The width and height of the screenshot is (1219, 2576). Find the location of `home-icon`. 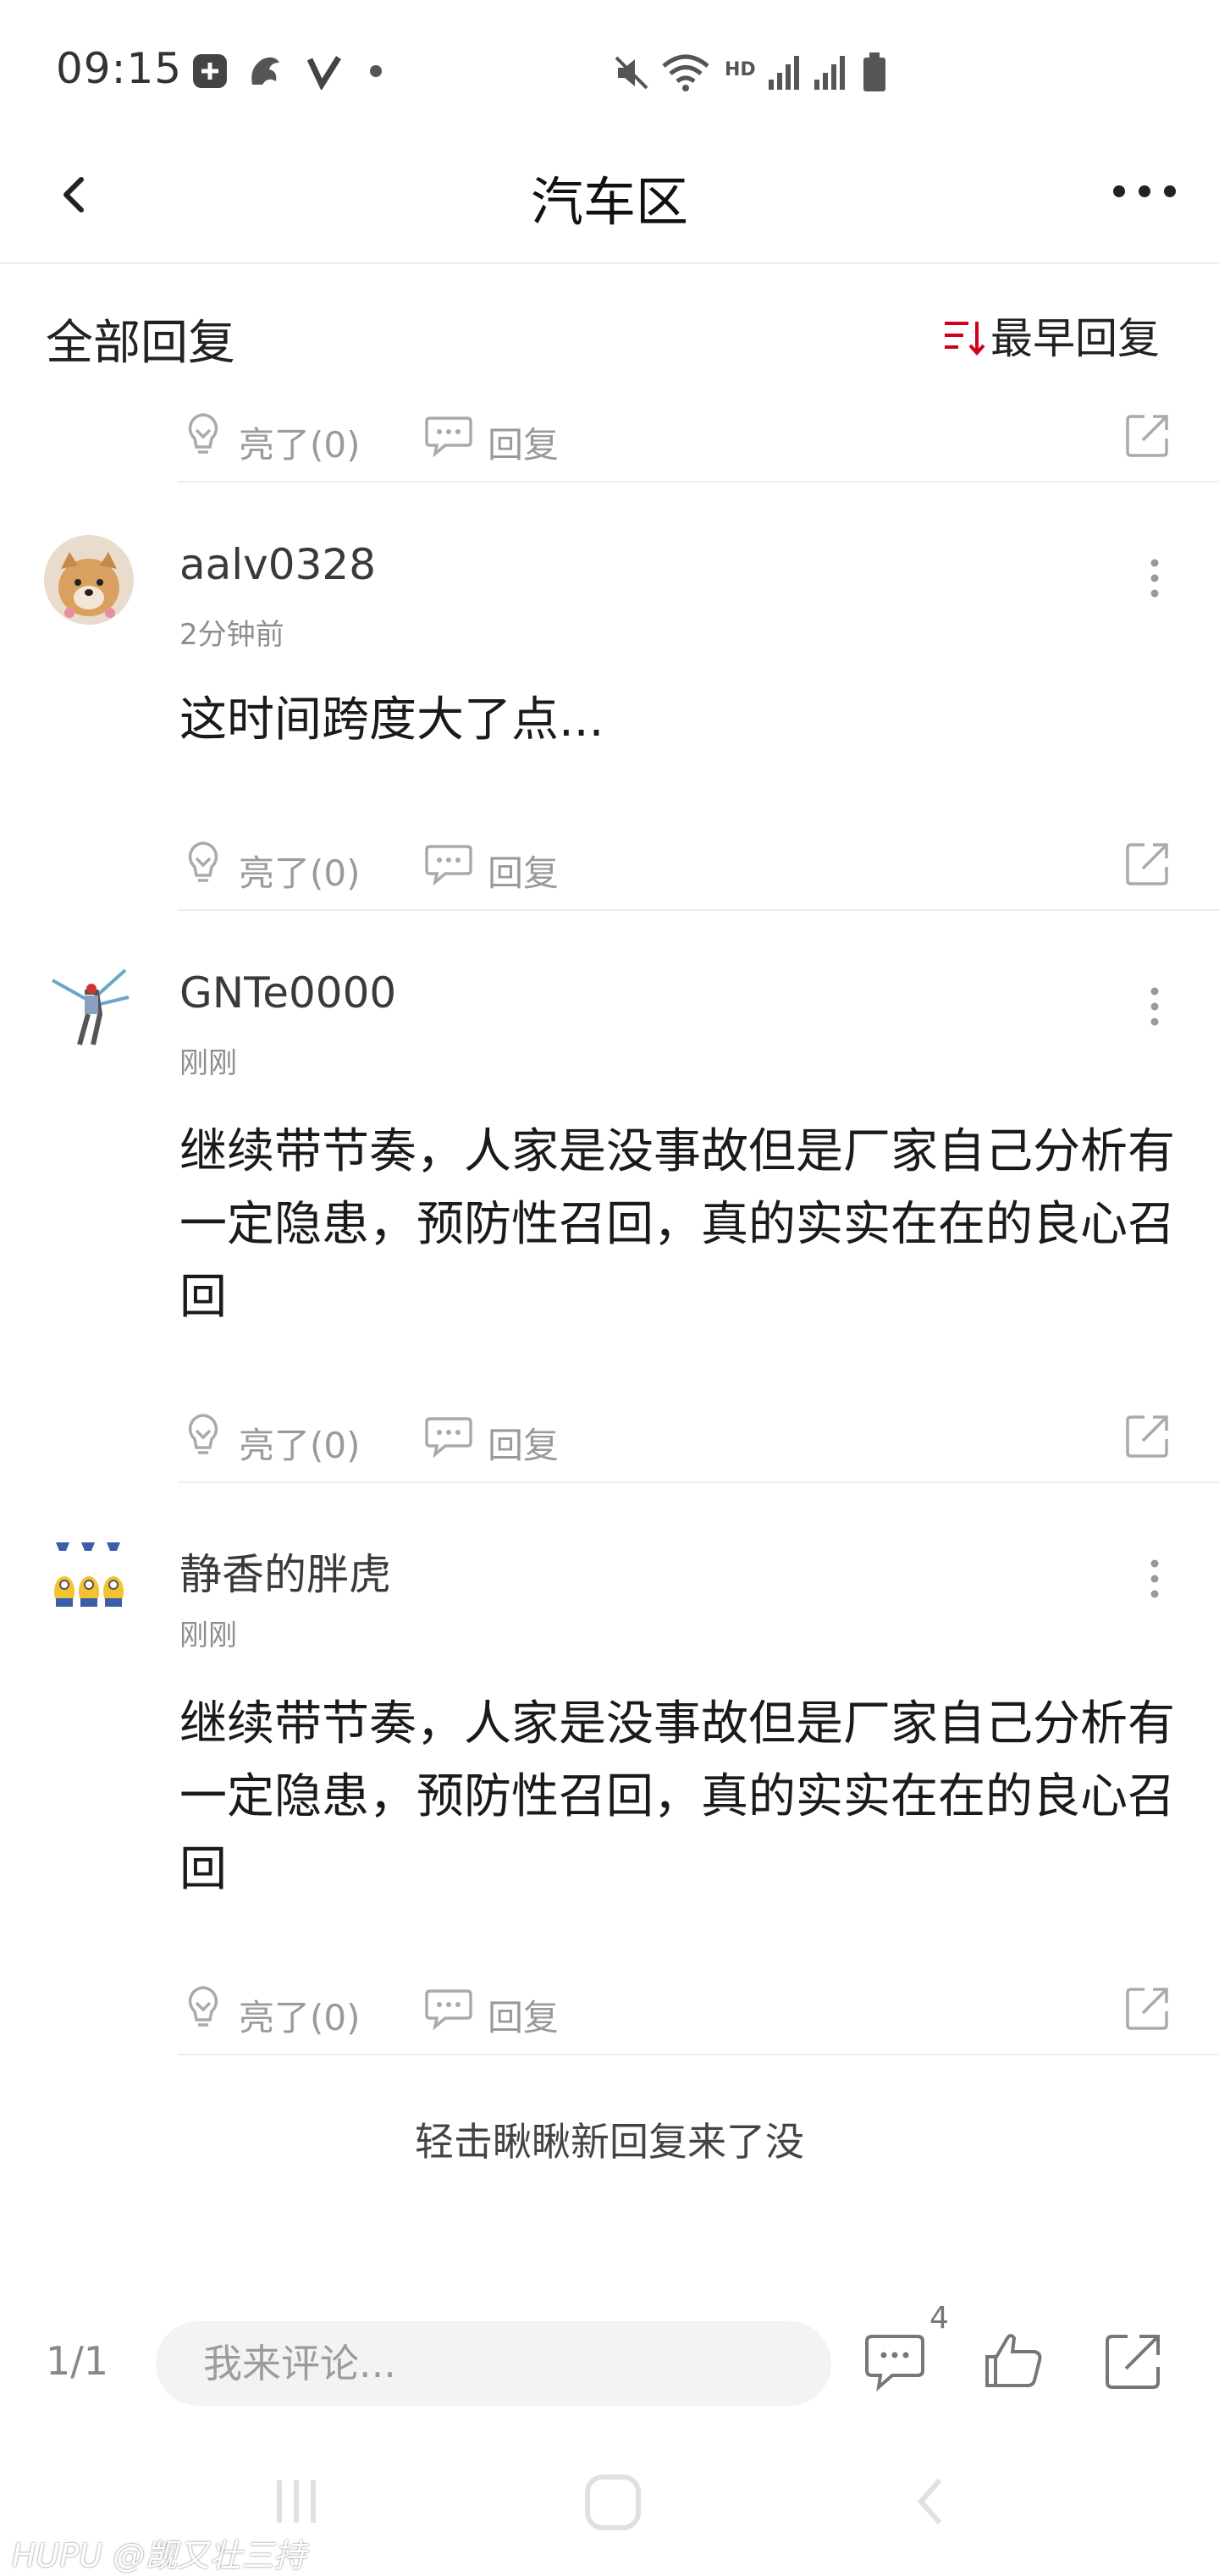

home-icon is located at coordinates (613, 2502).